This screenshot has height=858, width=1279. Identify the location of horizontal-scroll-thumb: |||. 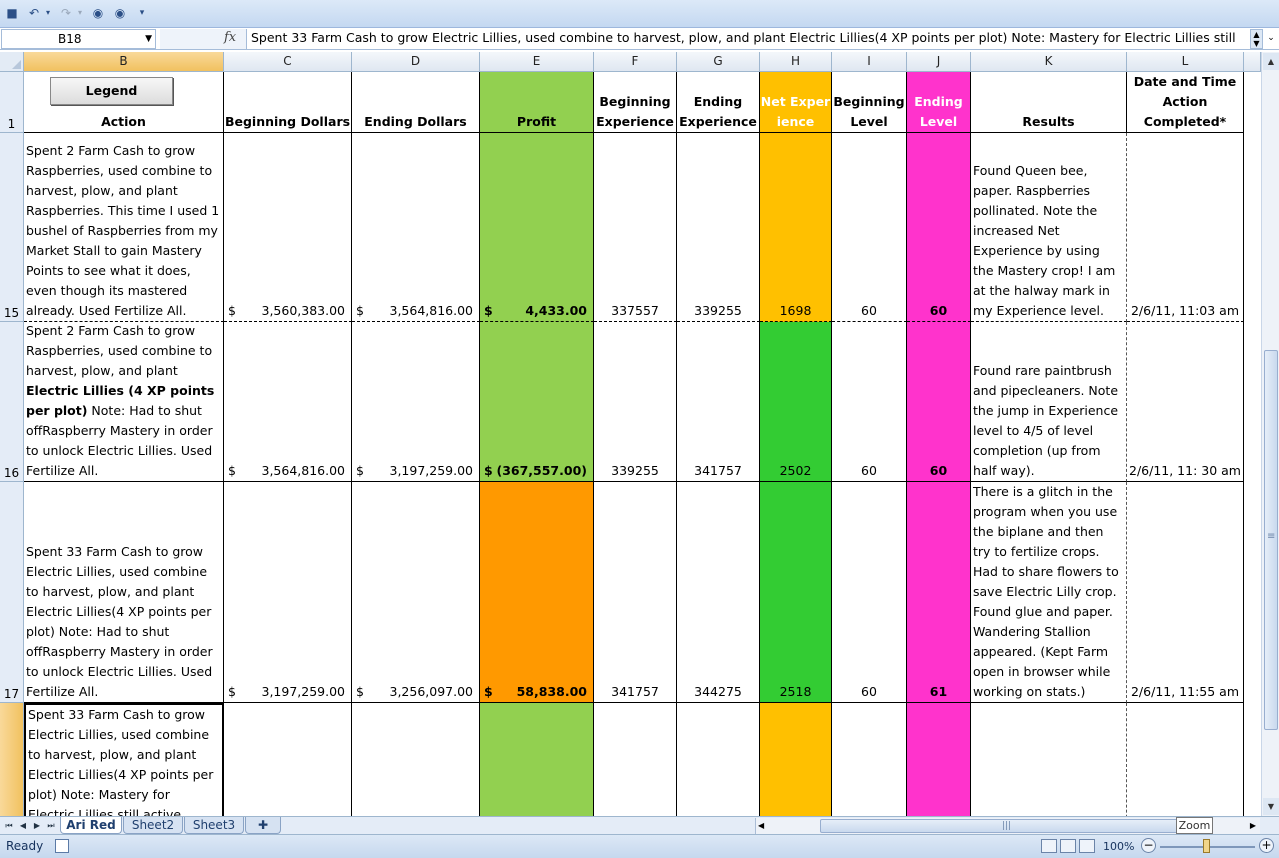
(1006, 826).